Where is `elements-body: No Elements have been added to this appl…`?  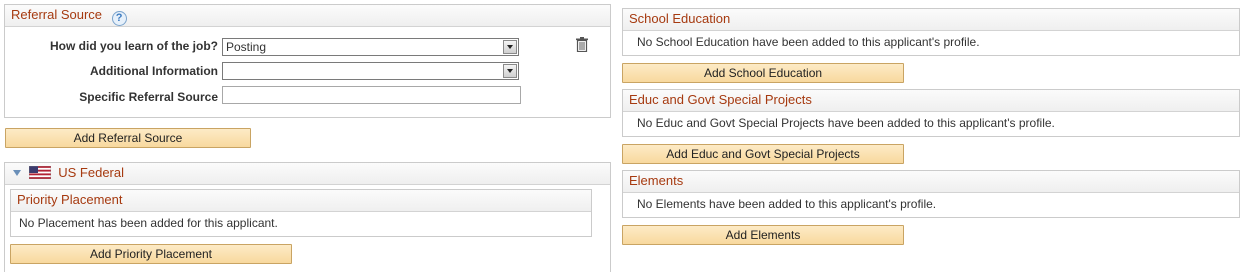 elements-body: No Elements have been added to this appl… is located at coordinates (931, 204).